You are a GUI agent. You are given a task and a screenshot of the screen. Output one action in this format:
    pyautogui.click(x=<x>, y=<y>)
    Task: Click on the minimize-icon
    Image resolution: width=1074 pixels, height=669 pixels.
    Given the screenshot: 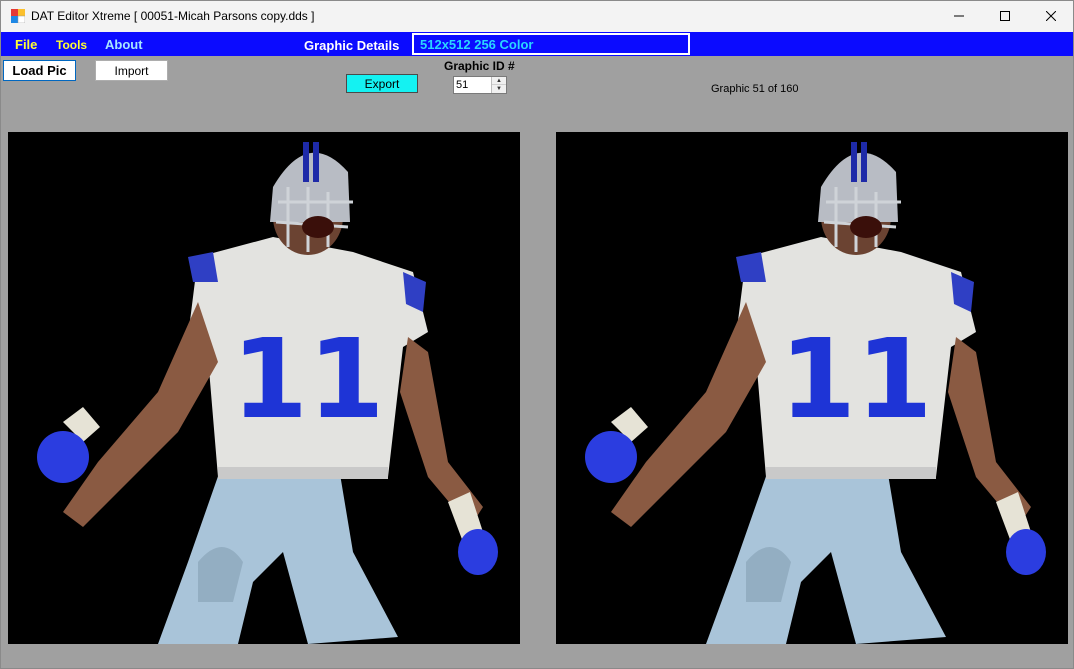 What is the action you would take?
    pyautogui.click(x=959, y=17)
    